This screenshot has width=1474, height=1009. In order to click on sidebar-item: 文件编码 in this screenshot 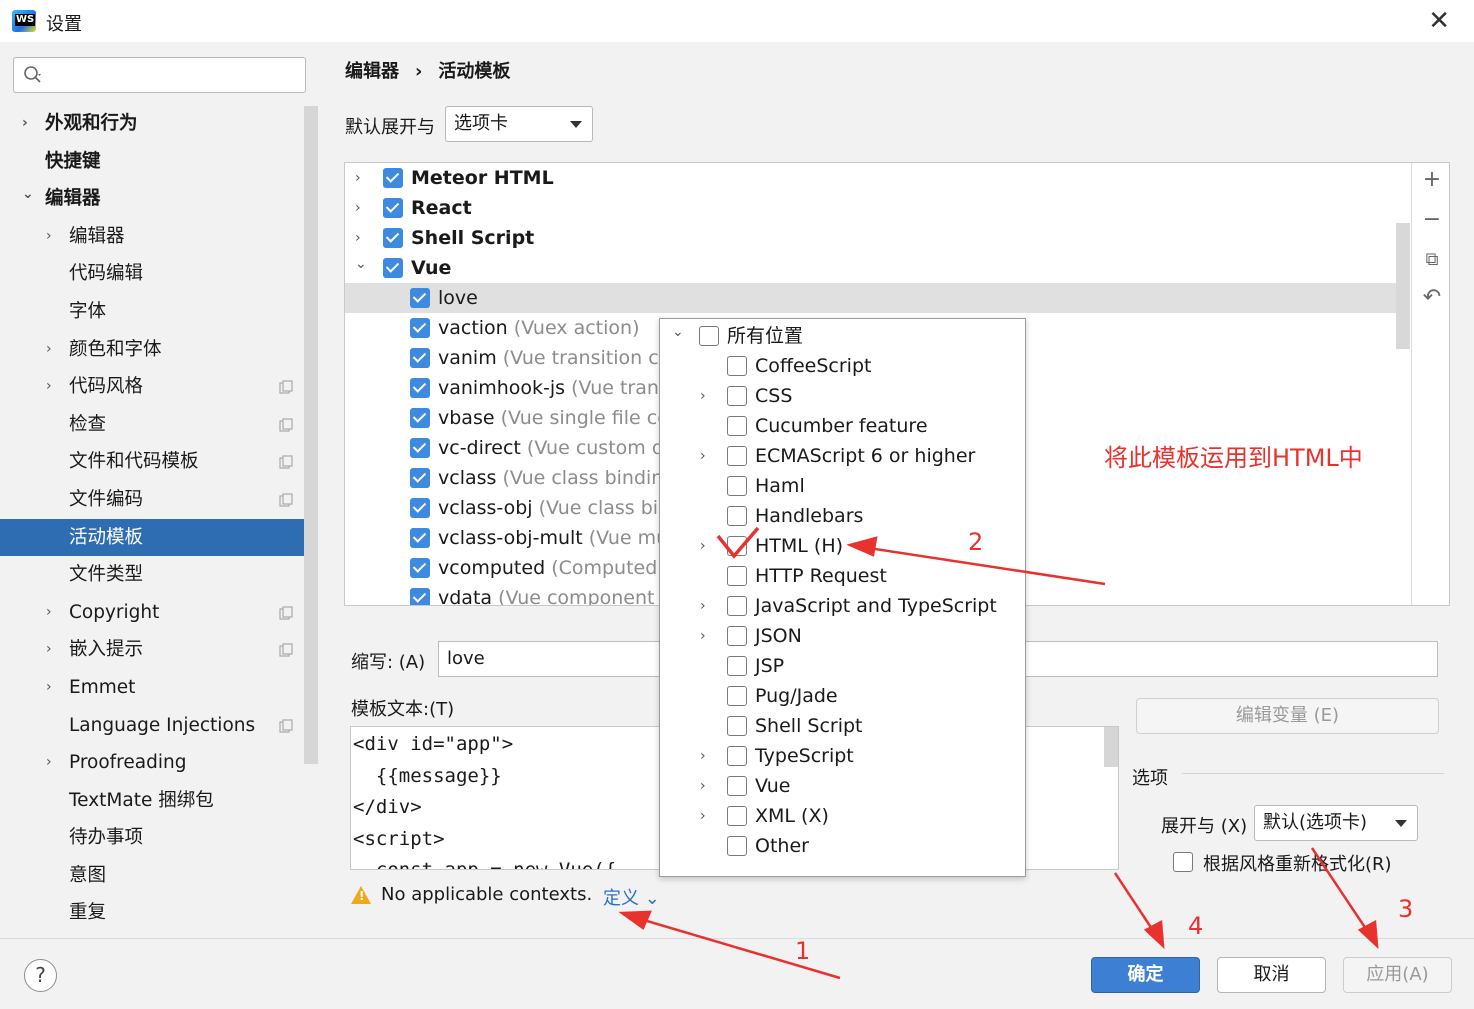, I will do `click(159, 500)`.